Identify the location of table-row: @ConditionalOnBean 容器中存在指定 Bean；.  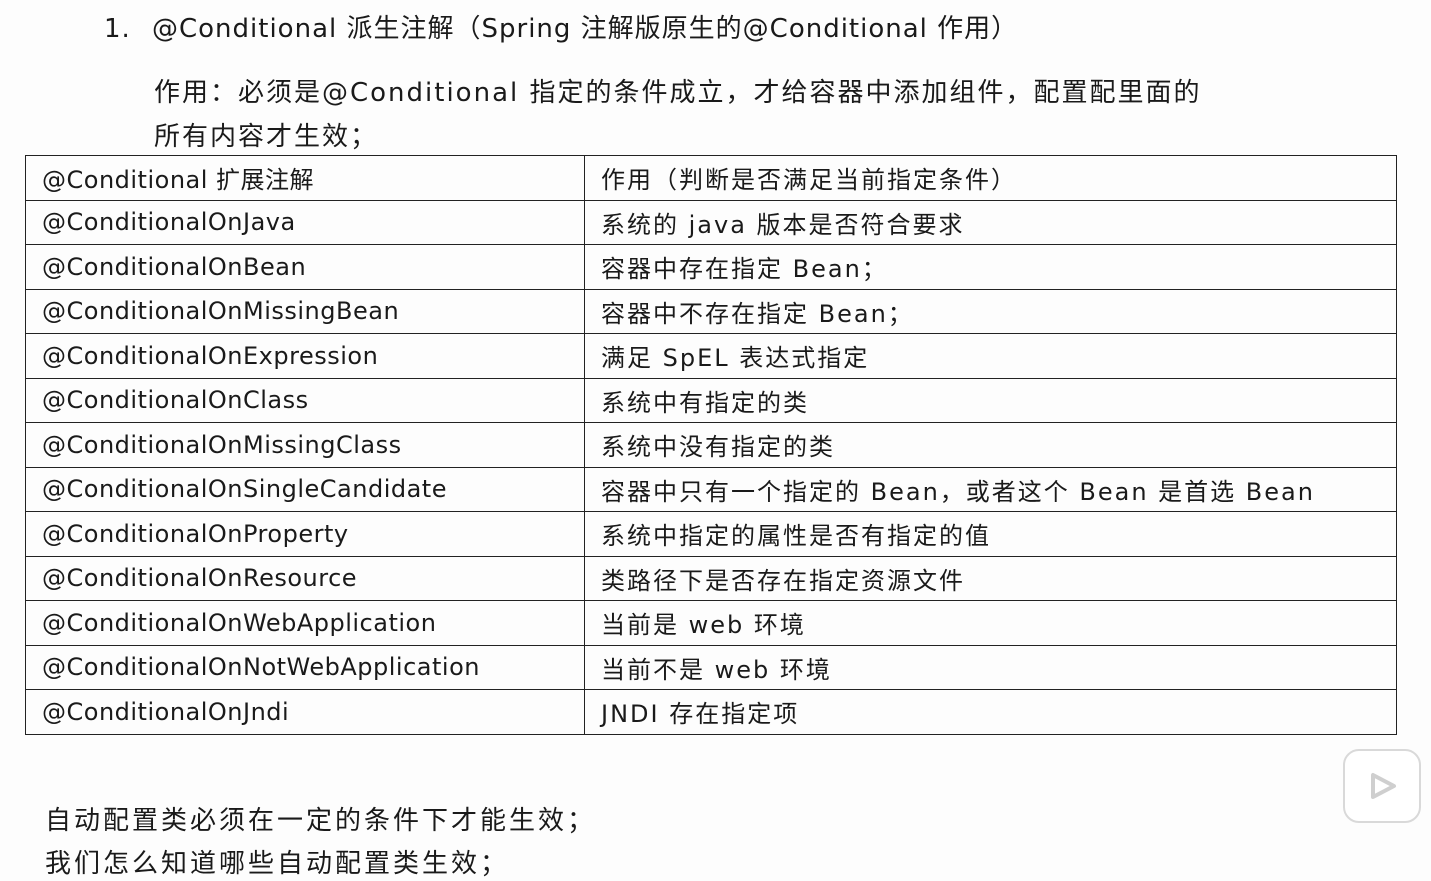
(711, 267).